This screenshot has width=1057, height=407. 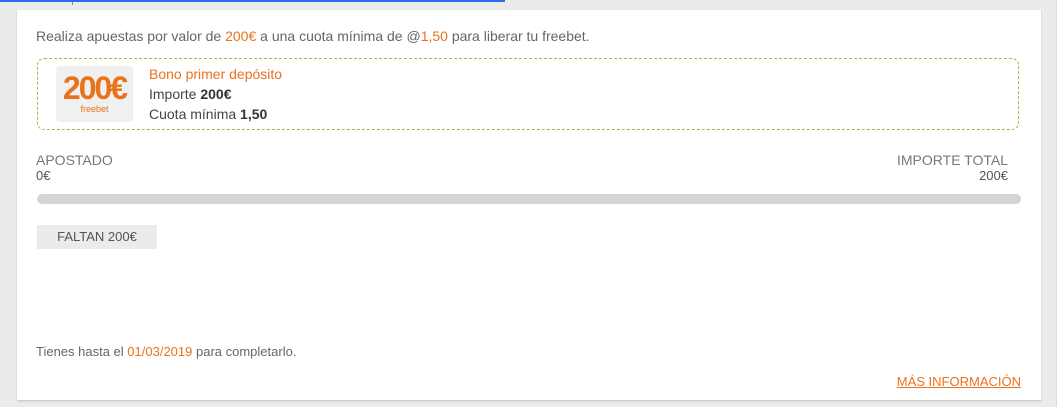 I want to click on freebet-logo: 200€ freebet, so click(x=94, y=94).